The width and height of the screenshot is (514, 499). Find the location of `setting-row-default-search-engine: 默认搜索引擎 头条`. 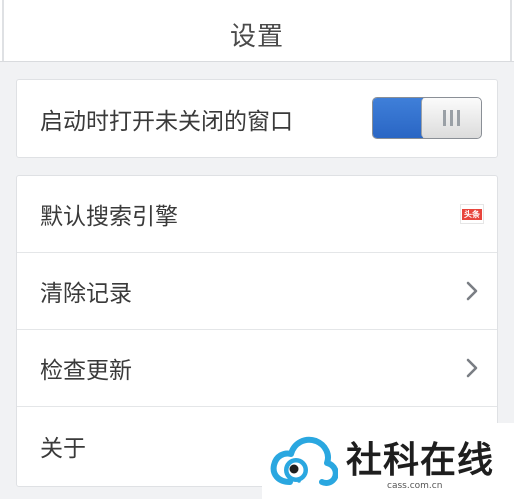

setting-row-default-search-engine: 默认搜索引擎 头条 is located at coordinates (257, 214).